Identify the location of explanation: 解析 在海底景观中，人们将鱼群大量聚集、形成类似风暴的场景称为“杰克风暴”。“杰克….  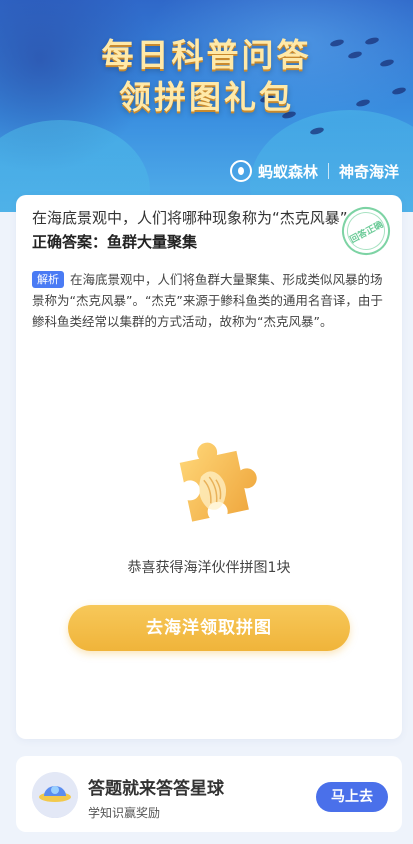
(208, 300).